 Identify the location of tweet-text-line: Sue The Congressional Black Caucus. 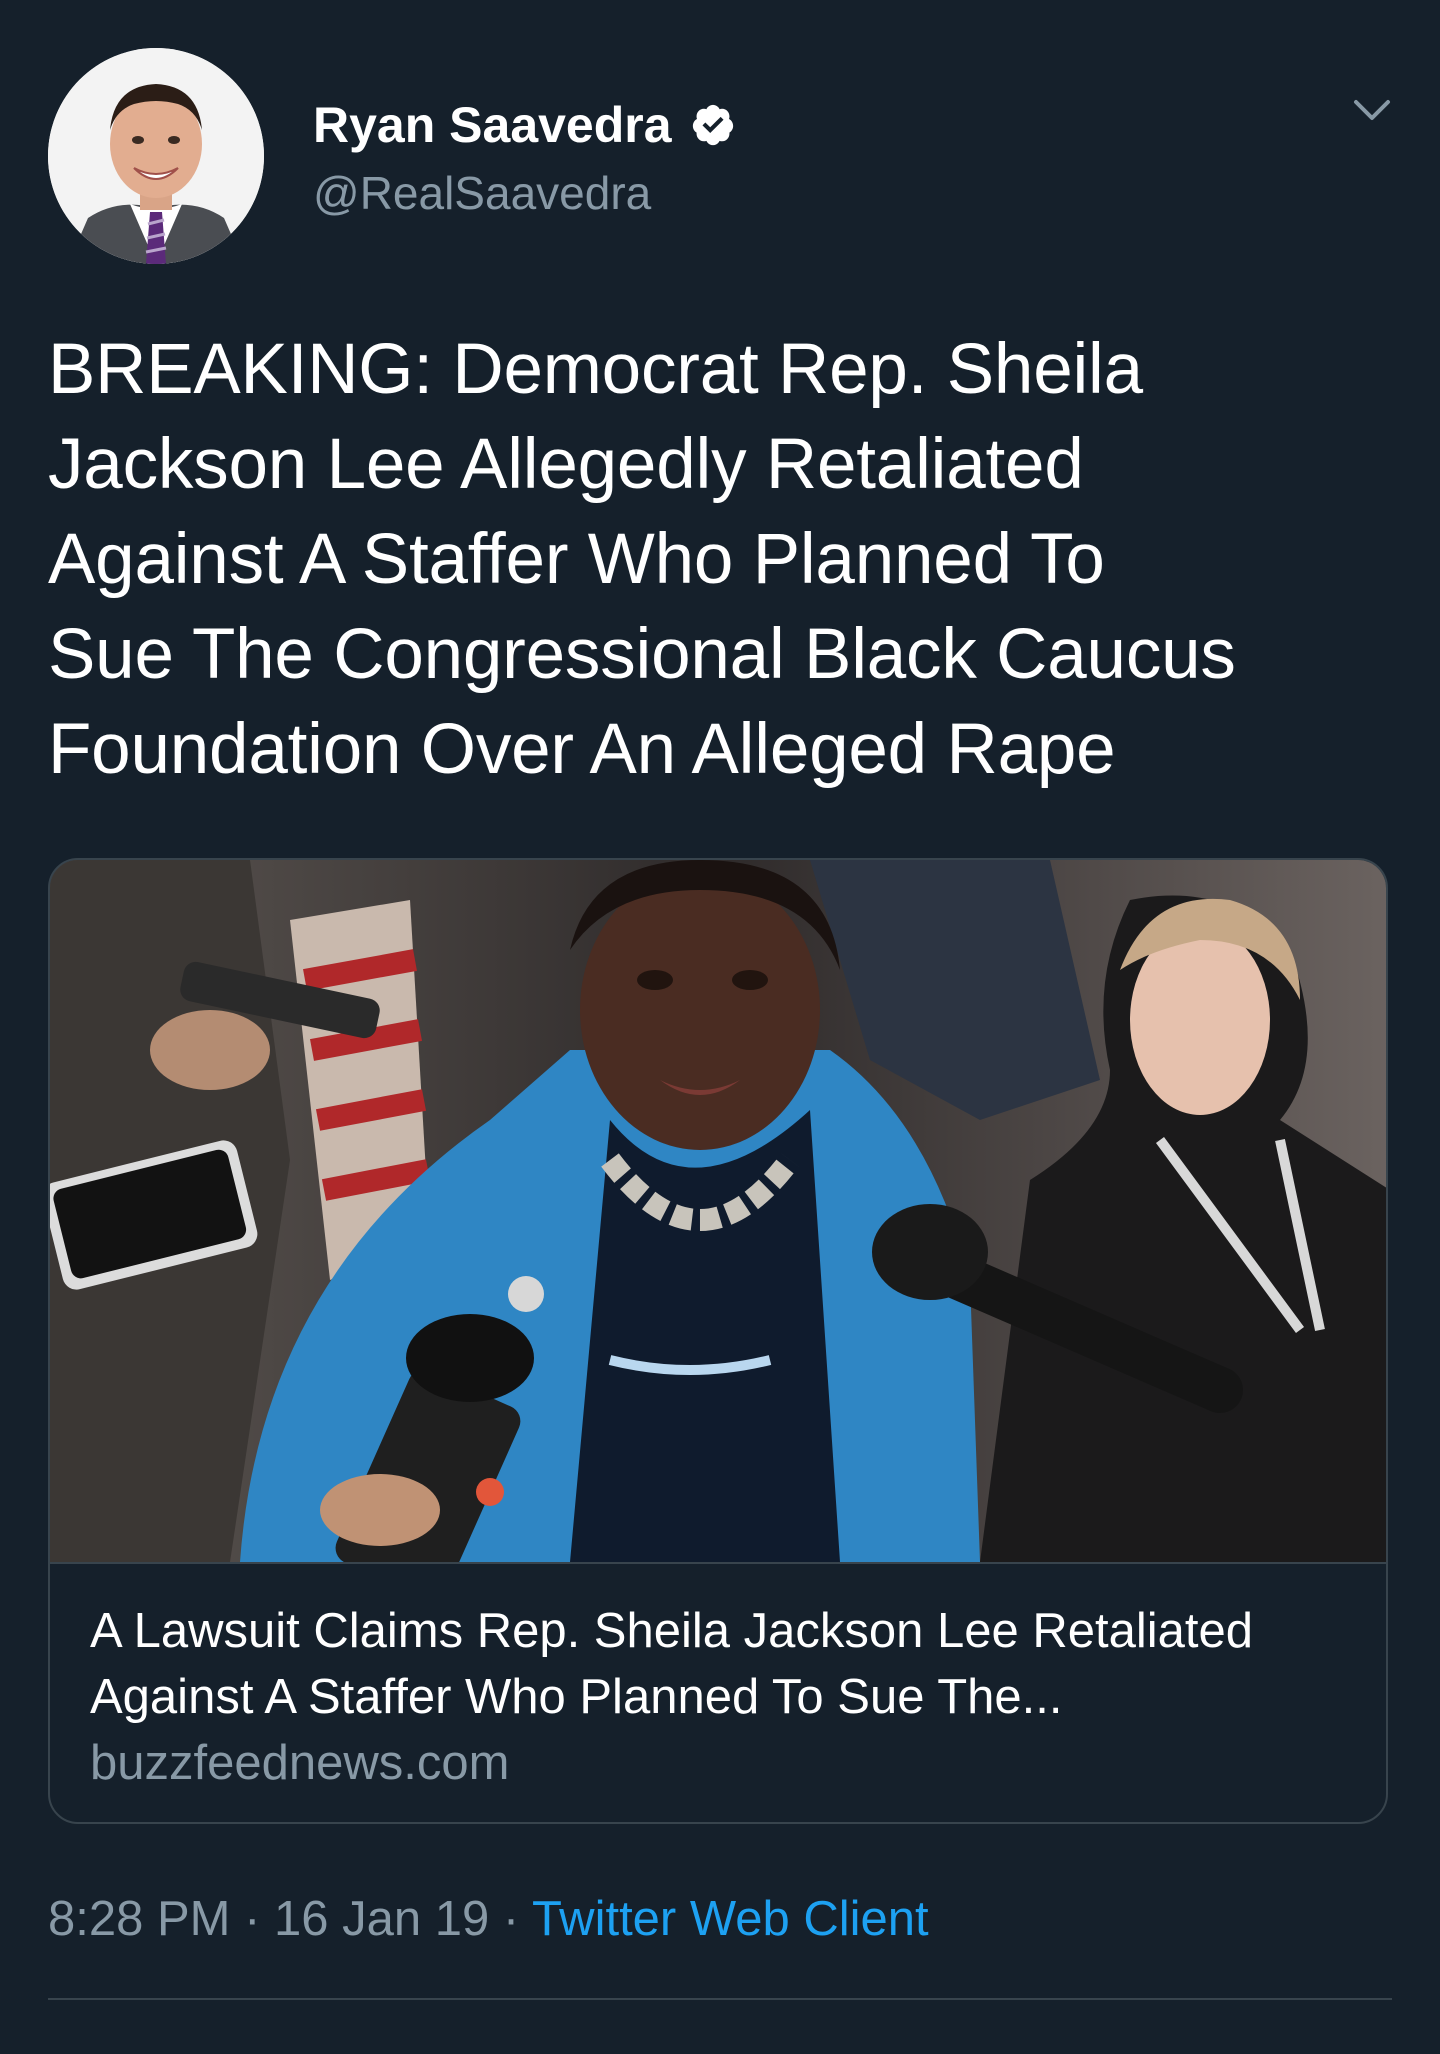
(642, 654).